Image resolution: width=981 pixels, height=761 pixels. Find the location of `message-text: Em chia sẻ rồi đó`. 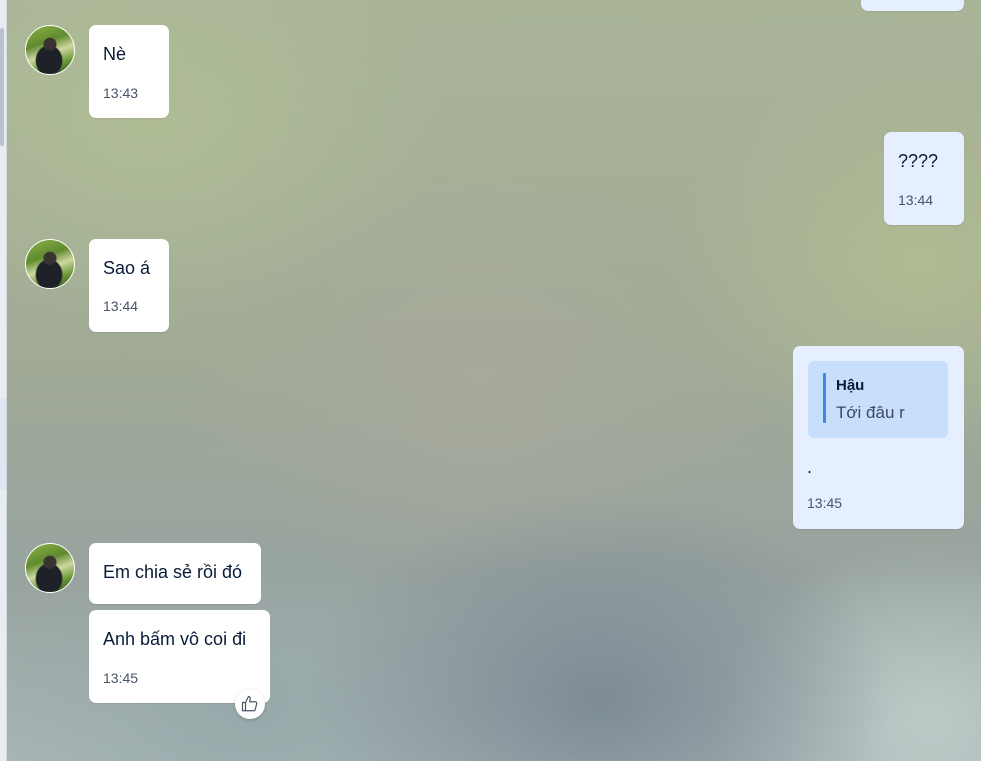

message-text: Em chia sẻ rồi đó is located at coordinates (173, 572).